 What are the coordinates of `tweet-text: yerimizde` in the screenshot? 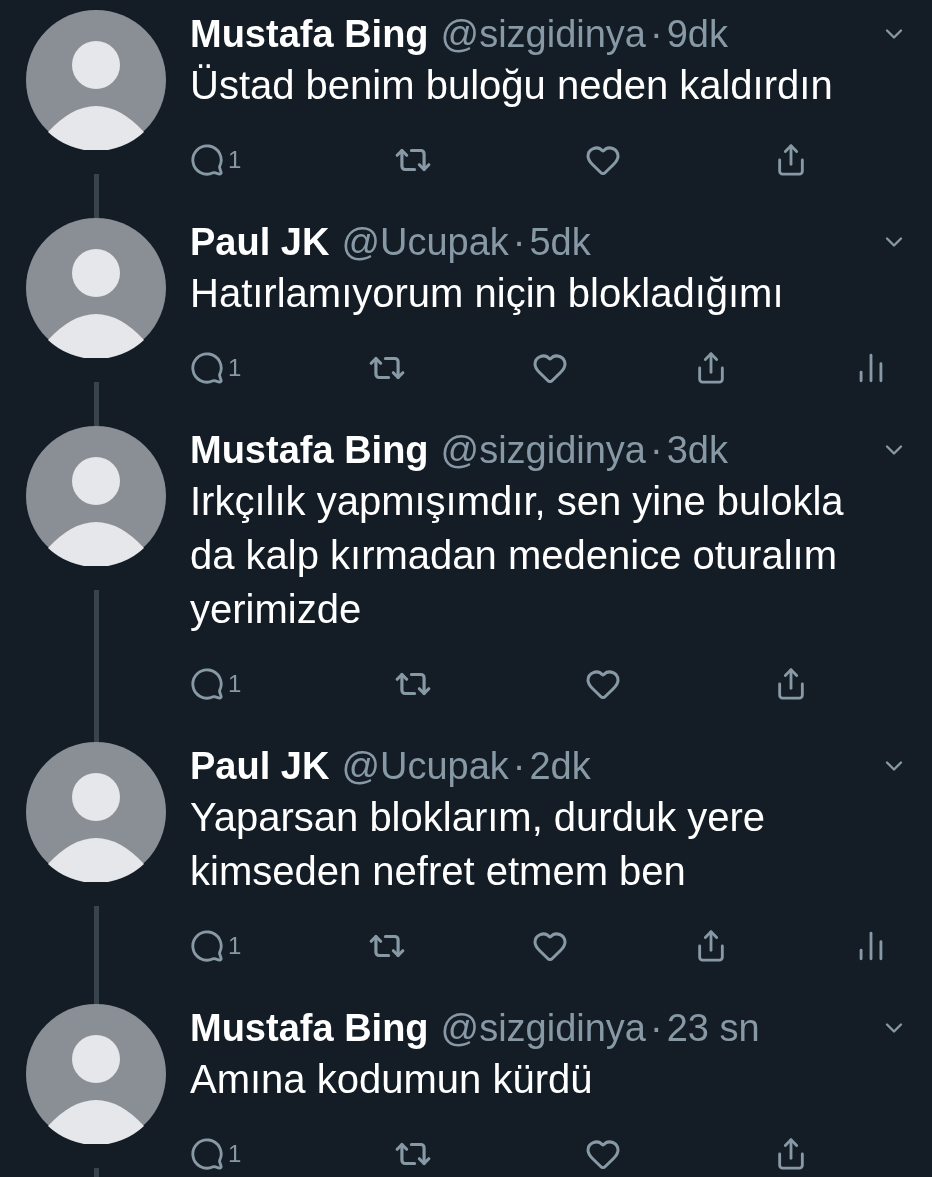 It's located at (276, 609).